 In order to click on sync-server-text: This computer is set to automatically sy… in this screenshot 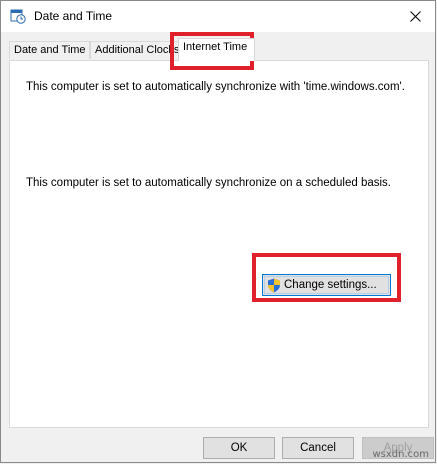, I will do `click(215, 87)`.